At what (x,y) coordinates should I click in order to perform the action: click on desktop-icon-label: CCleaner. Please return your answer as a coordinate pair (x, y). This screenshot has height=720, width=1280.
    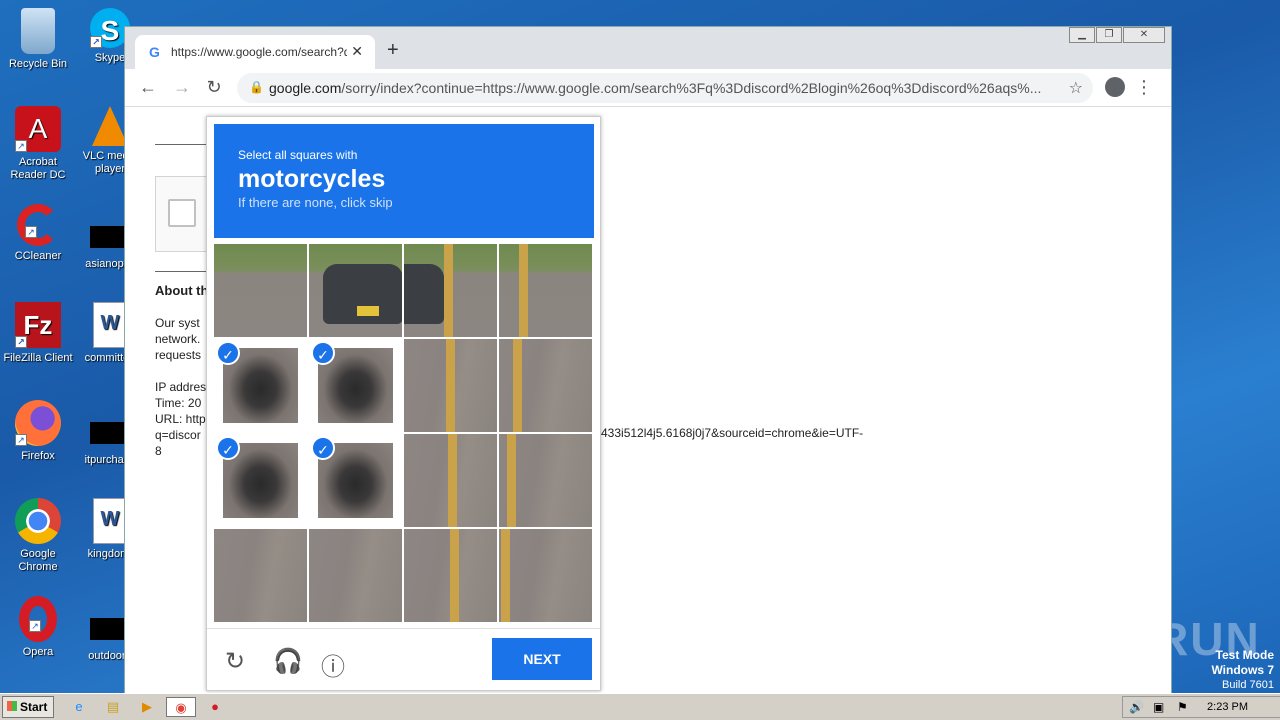
    Looking at the image, I should click on (38, 256).